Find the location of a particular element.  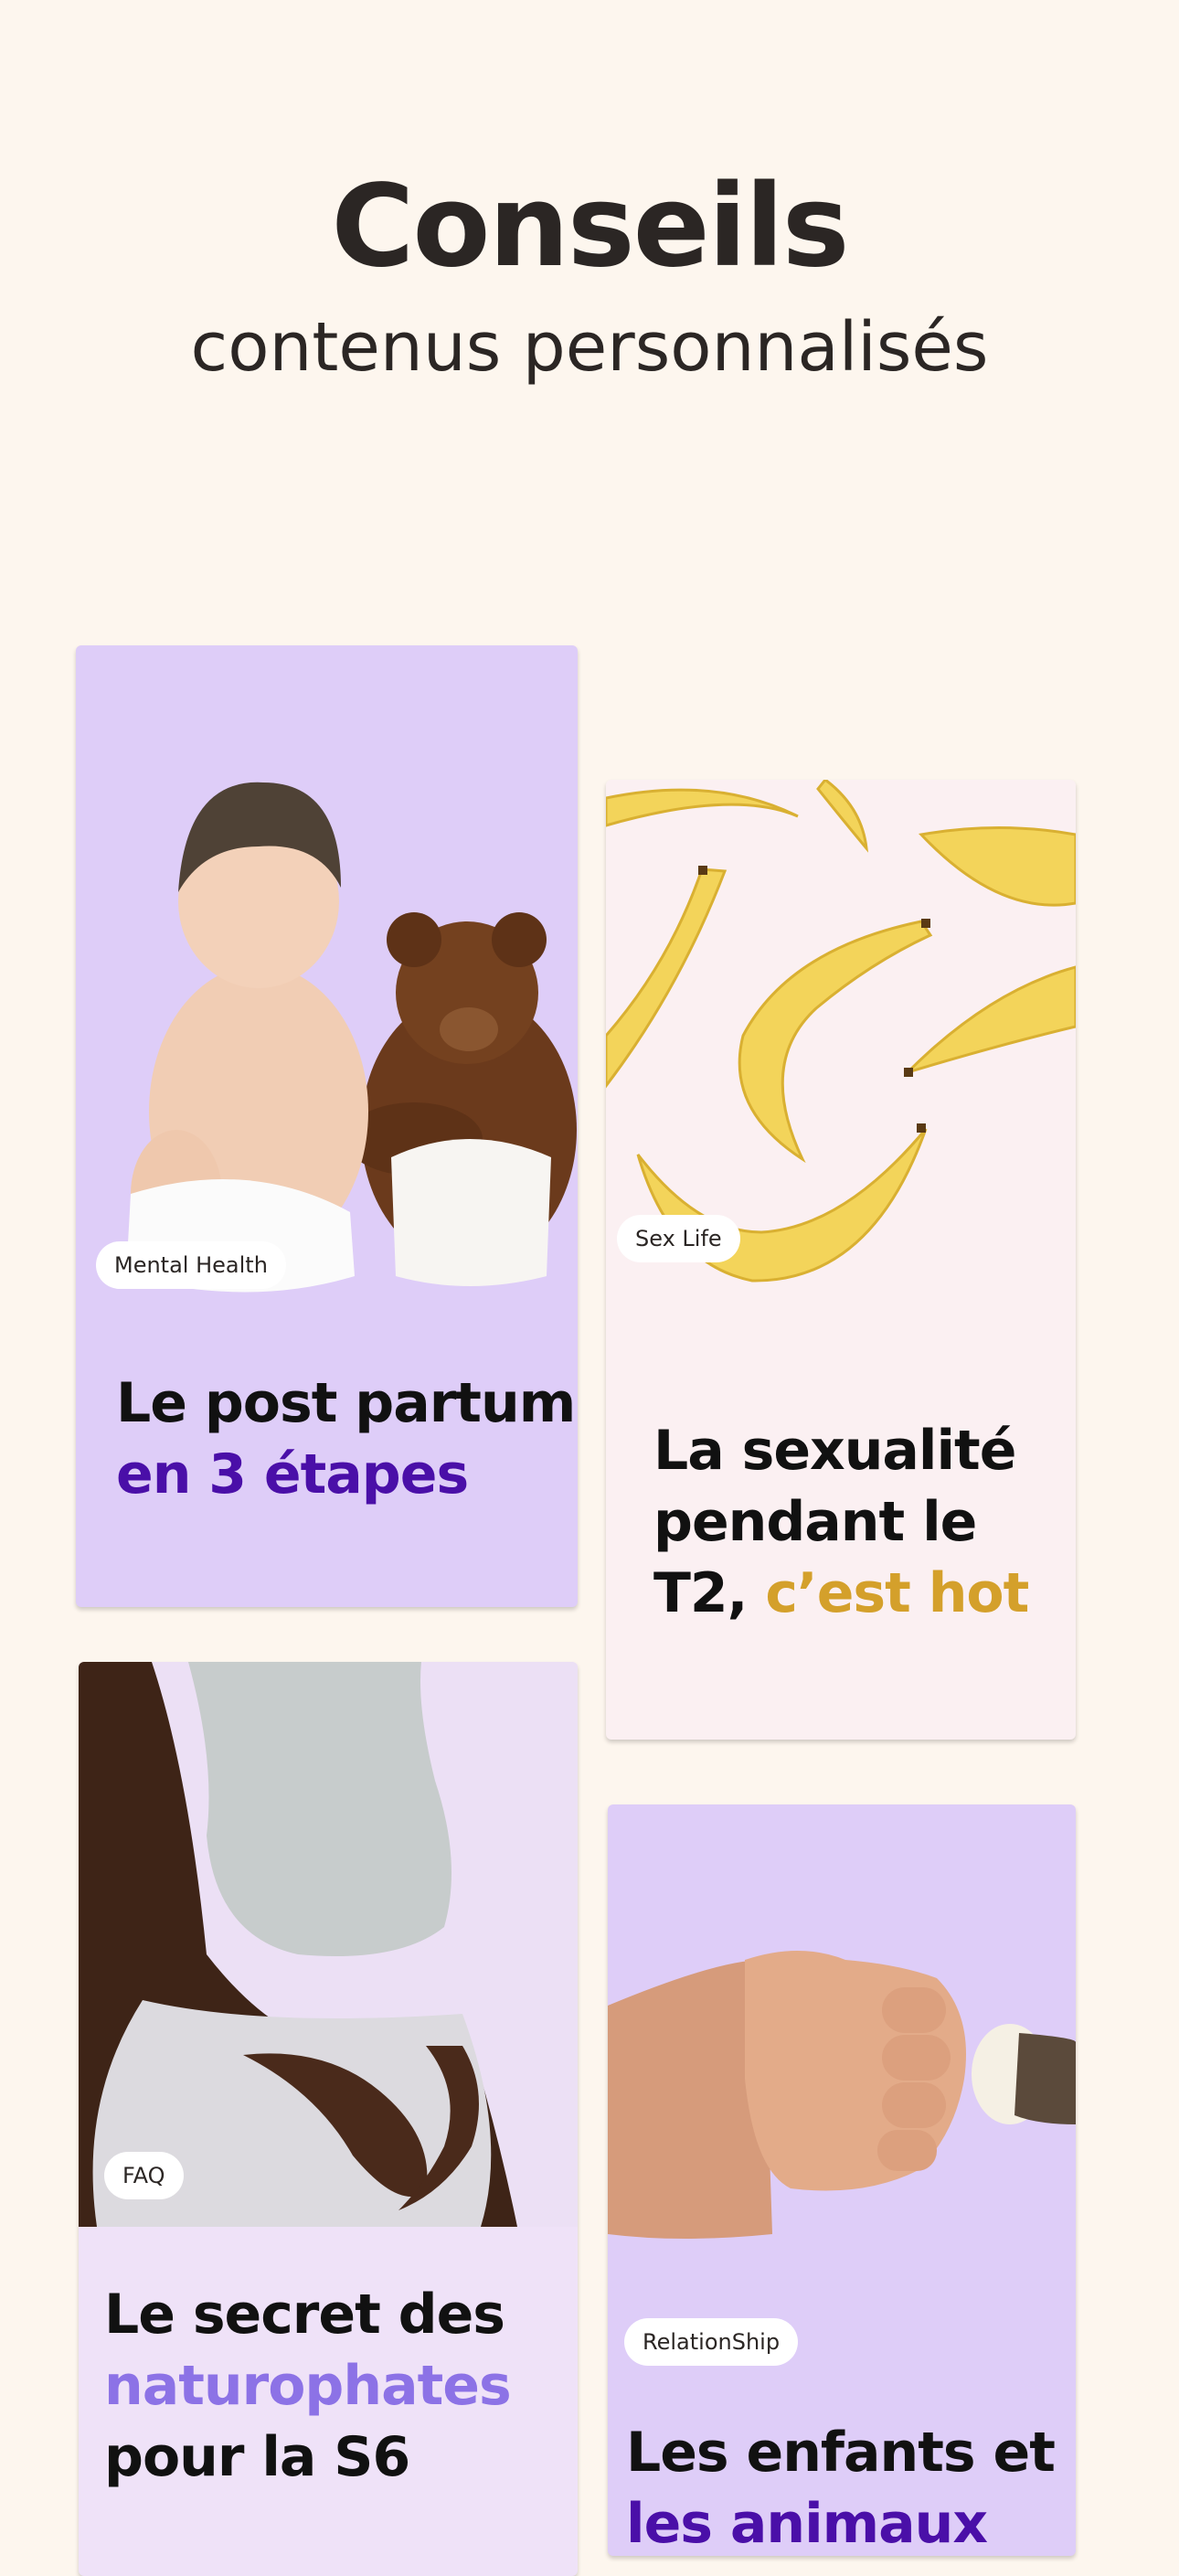

card-title: Le secret des naturophates pour la S6 is located at coordinates (308, 2386).